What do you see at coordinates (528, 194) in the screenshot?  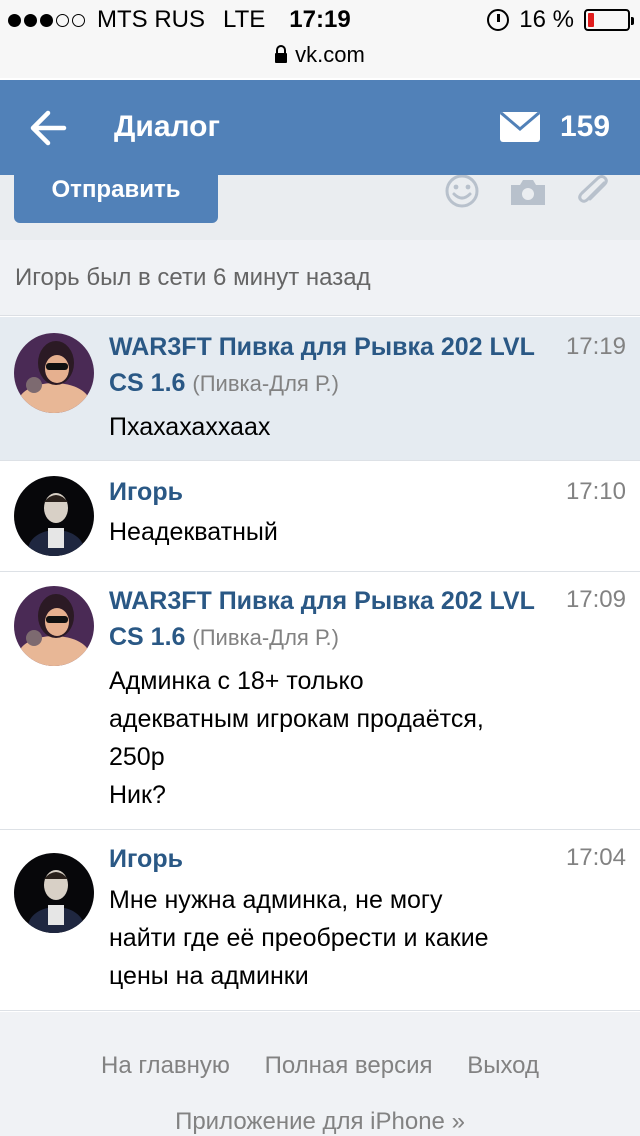 I see `camera-icon` at bounding box center [528, 194].